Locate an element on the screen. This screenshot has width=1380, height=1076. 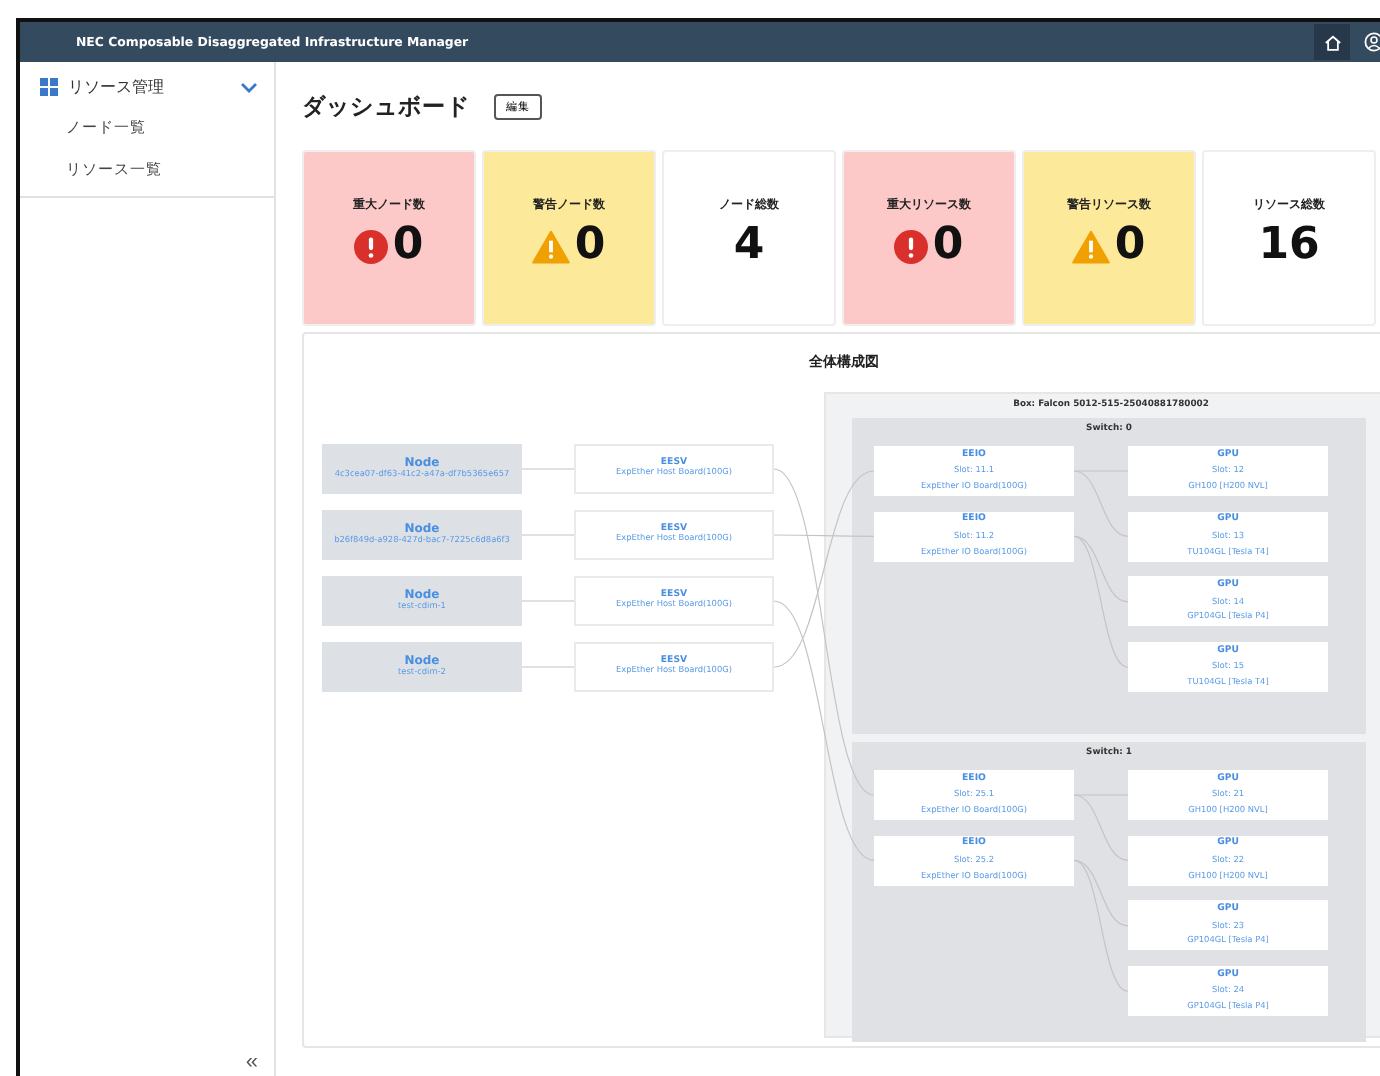
chevron-icon is located at coordinates (249, 87).